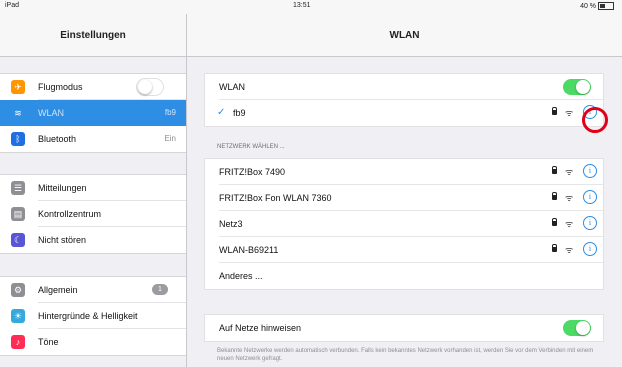  I want to click on sidebar-item-label: Bluetooth, so click(57, 139).